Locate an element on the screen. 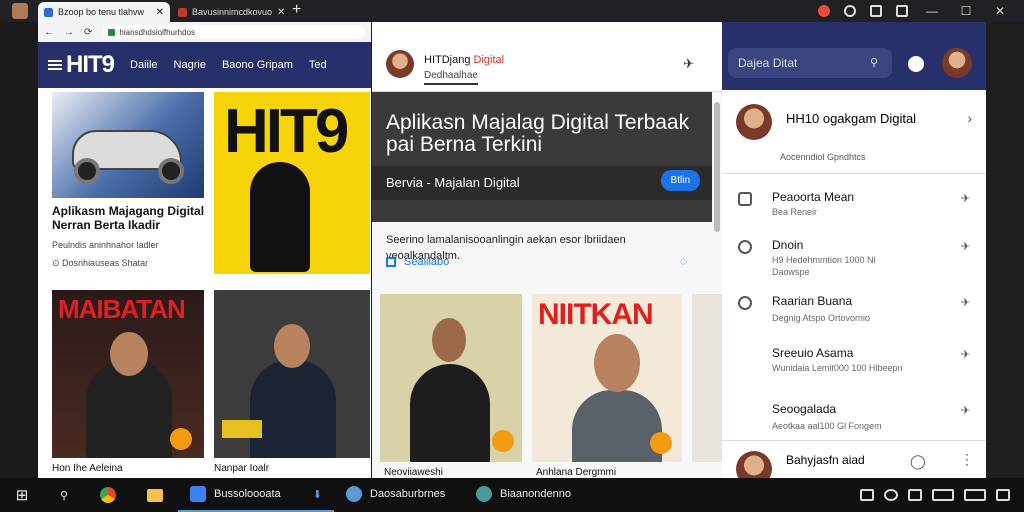  cover-title: NIITKAN is located at coordinates (596, 314).